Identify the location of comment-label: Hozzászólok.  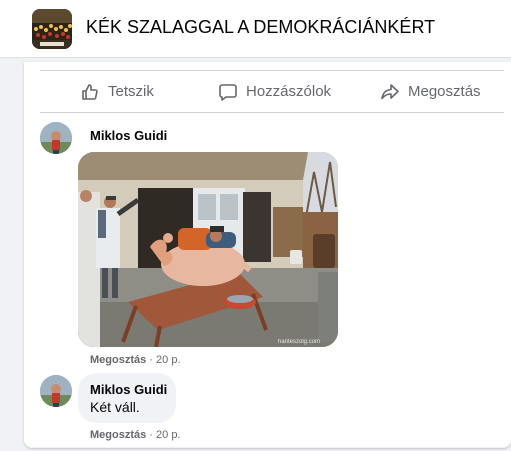
(289, 91).